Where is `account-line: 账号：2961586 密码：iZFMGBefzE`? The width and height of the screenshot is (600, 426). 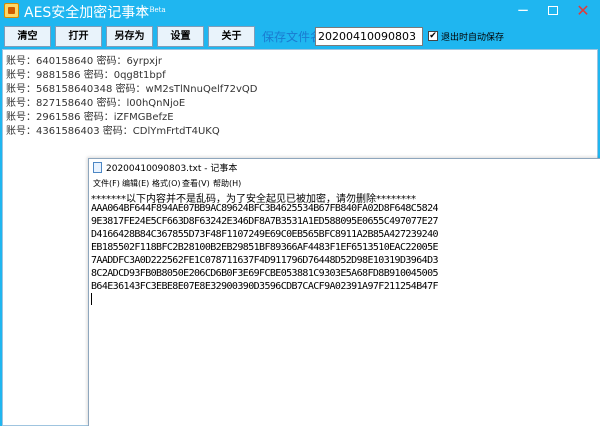 account-line: 账号：2961586 密码：iZFMGBefzE is located at coordinates (90, 117).